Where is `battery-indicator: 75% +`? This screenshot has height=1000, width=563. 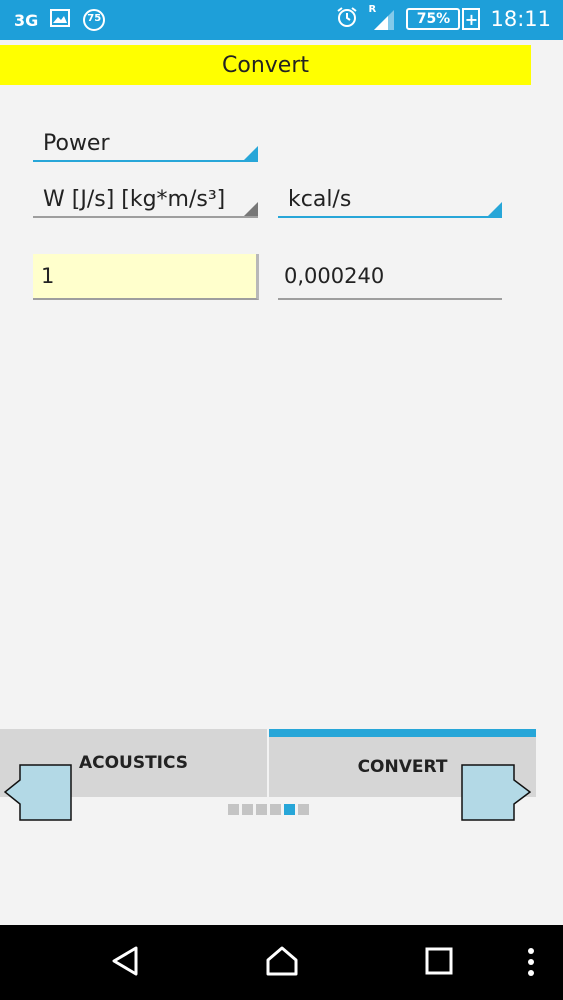 battery-indicator: 75% + is located at coordinates (443, 19).